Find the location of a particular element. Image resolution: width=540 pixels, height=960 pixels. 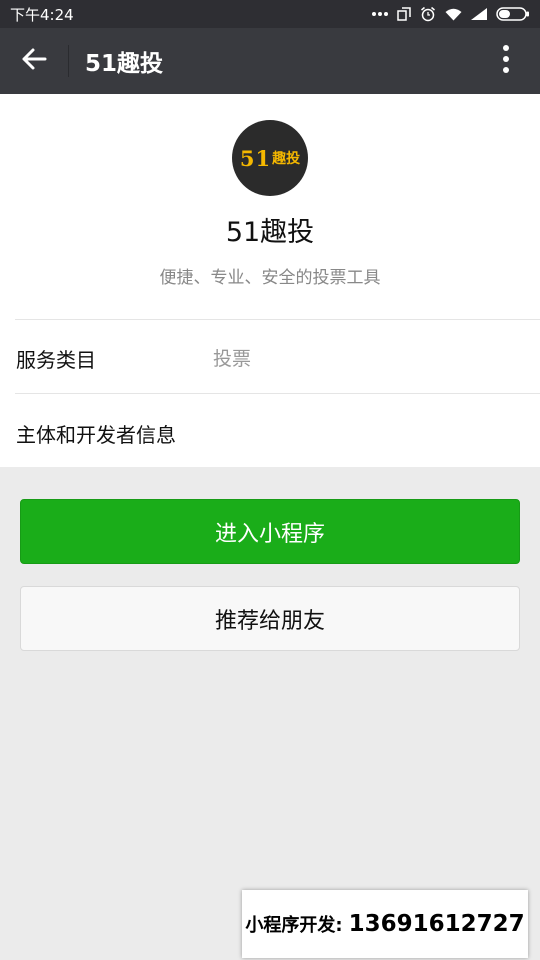

developer-info-row: 主体和开发者信息 is located at coordinates (96, 433).